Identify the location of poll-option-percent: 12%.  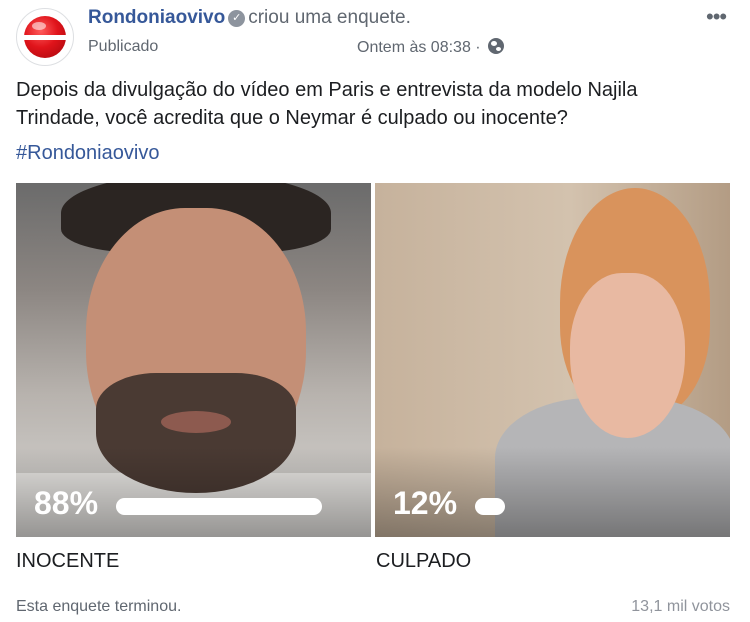
(425, 503).